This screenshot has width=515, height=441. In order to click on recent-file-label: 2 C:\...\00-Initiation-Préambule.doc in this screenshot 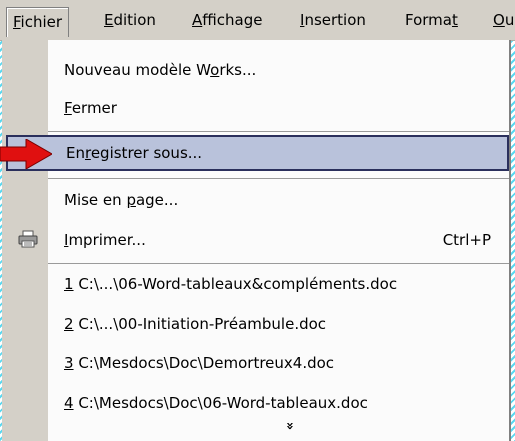, I will do `click(195, 324)`.